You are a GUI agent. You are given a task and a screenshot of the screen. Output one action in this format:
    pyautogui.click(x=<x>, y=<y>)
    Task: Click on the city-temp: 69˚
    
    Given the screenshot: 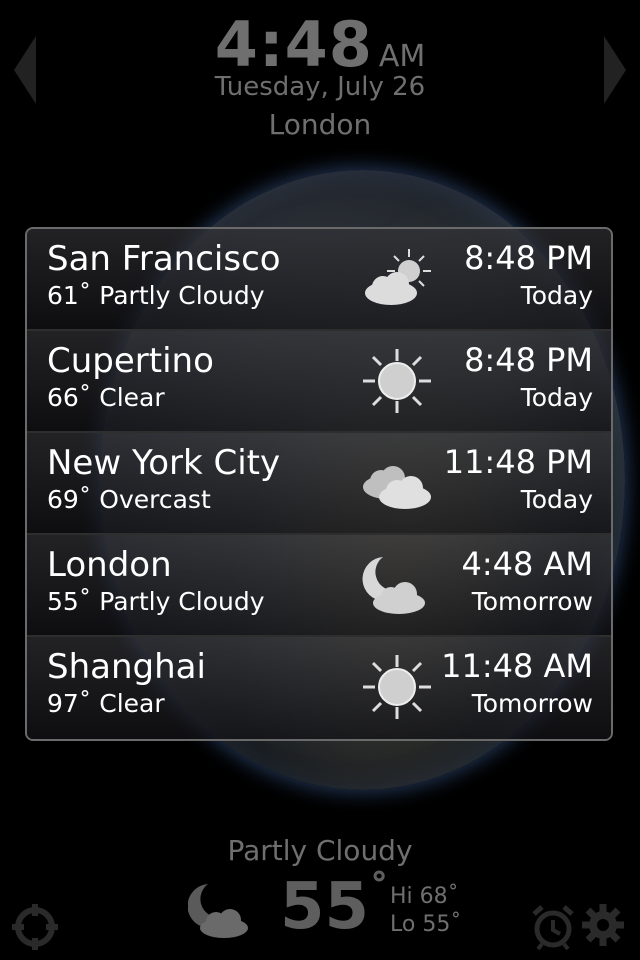 What is the action you would take?
    pyautogui.click(x=69, y=499)
    